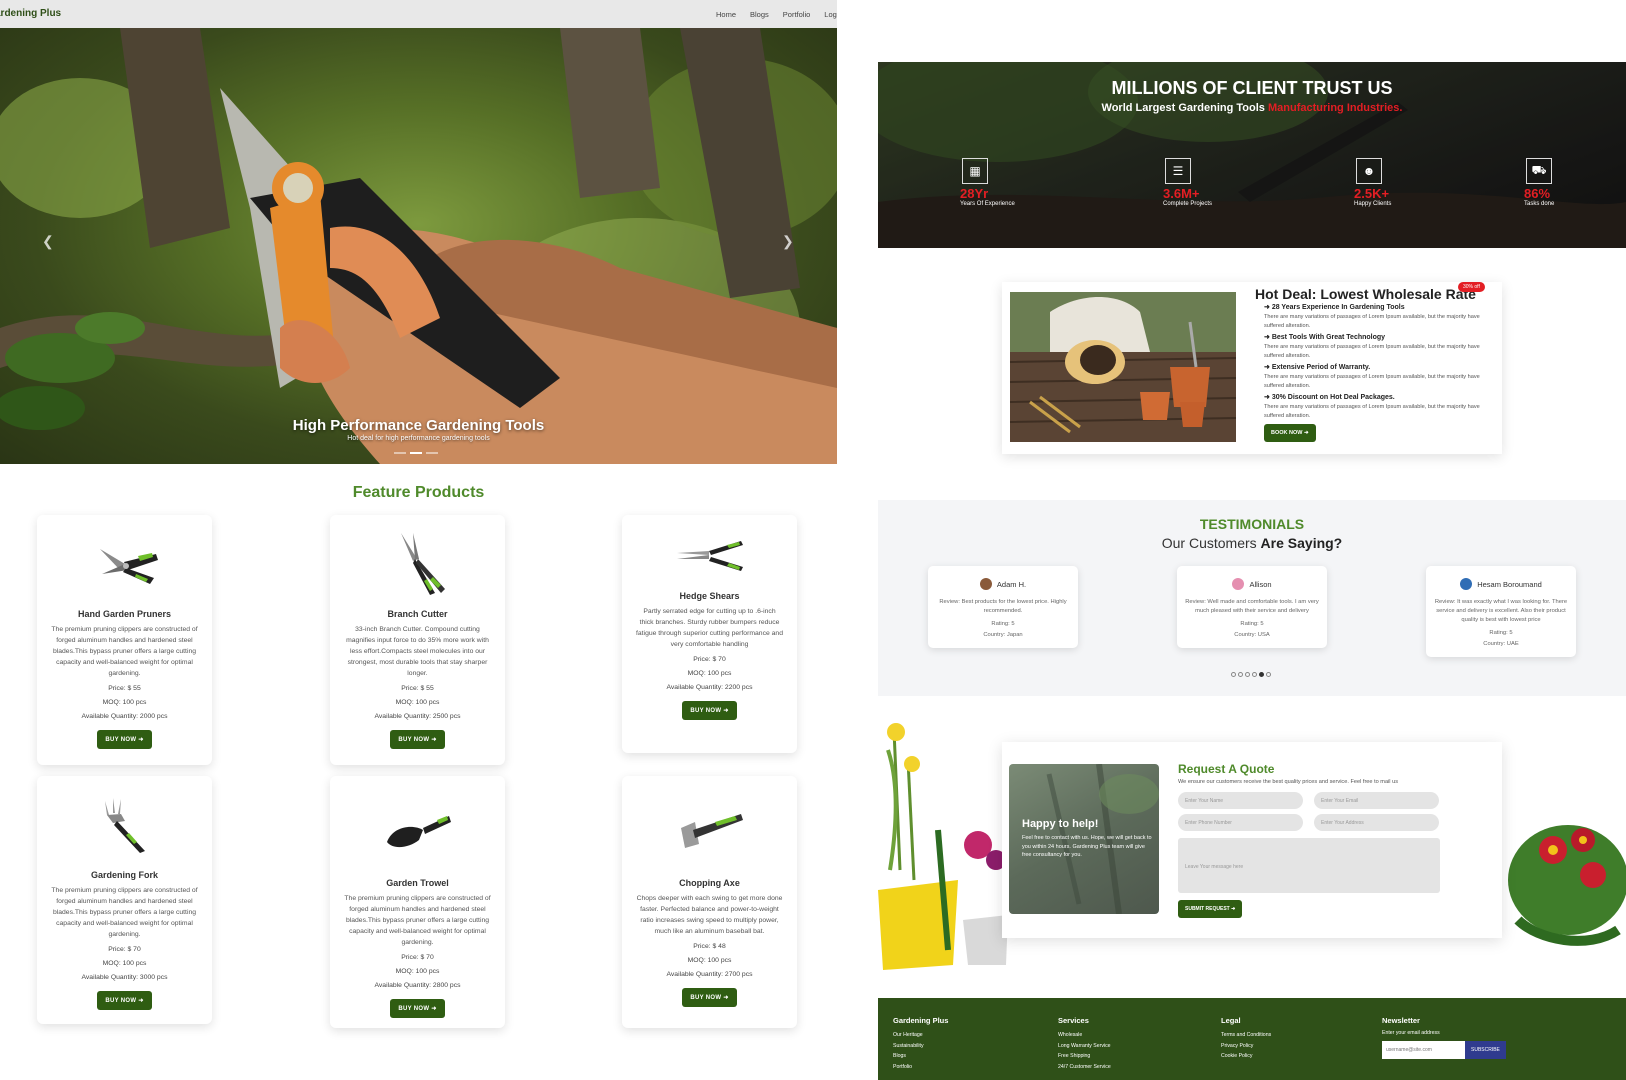 Image resolution: width=1626 pixels, height=1080 pixels. I want to click on footer-link: Sustainability, so click(920, 1046).